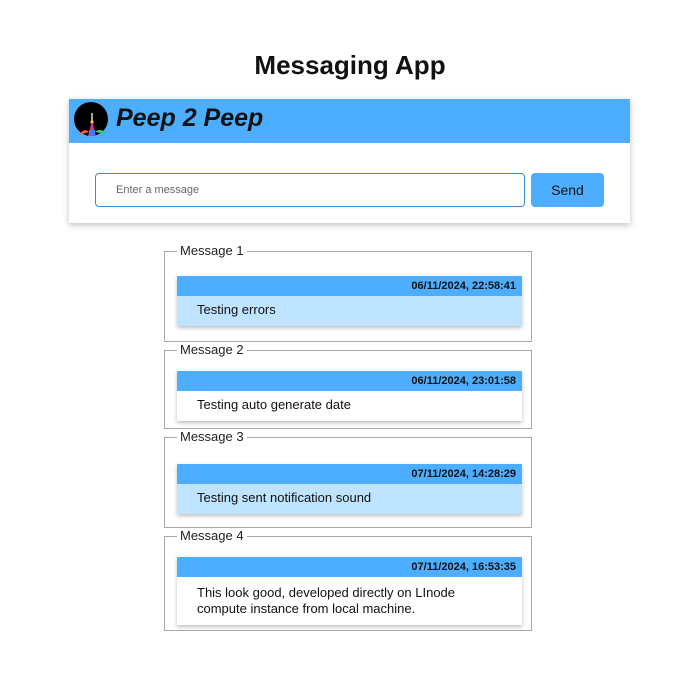  I want to click on message-timestamp: 06/11/2024, 22:58:41, so click(349, 286).